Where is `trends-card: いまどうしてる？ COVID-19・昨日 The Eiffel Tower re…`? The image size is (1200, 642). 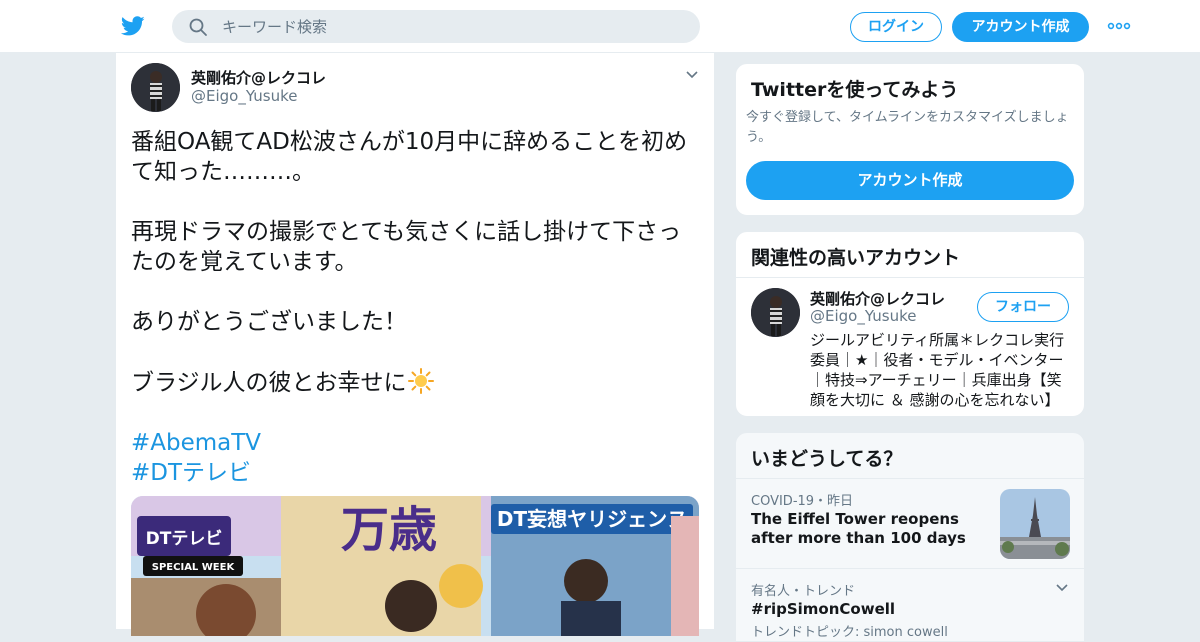
trends-card: いまどうしてる？ COVID-19・昨日 The Eiffel Tower re… is located at coordinates (910, 537).